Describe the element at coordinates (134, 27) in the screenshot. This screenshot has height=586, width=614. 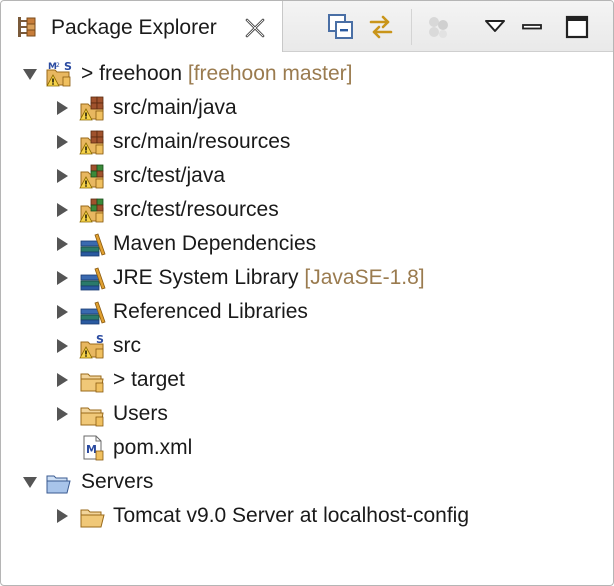
I see `view-title: Package Explorer` at that location.